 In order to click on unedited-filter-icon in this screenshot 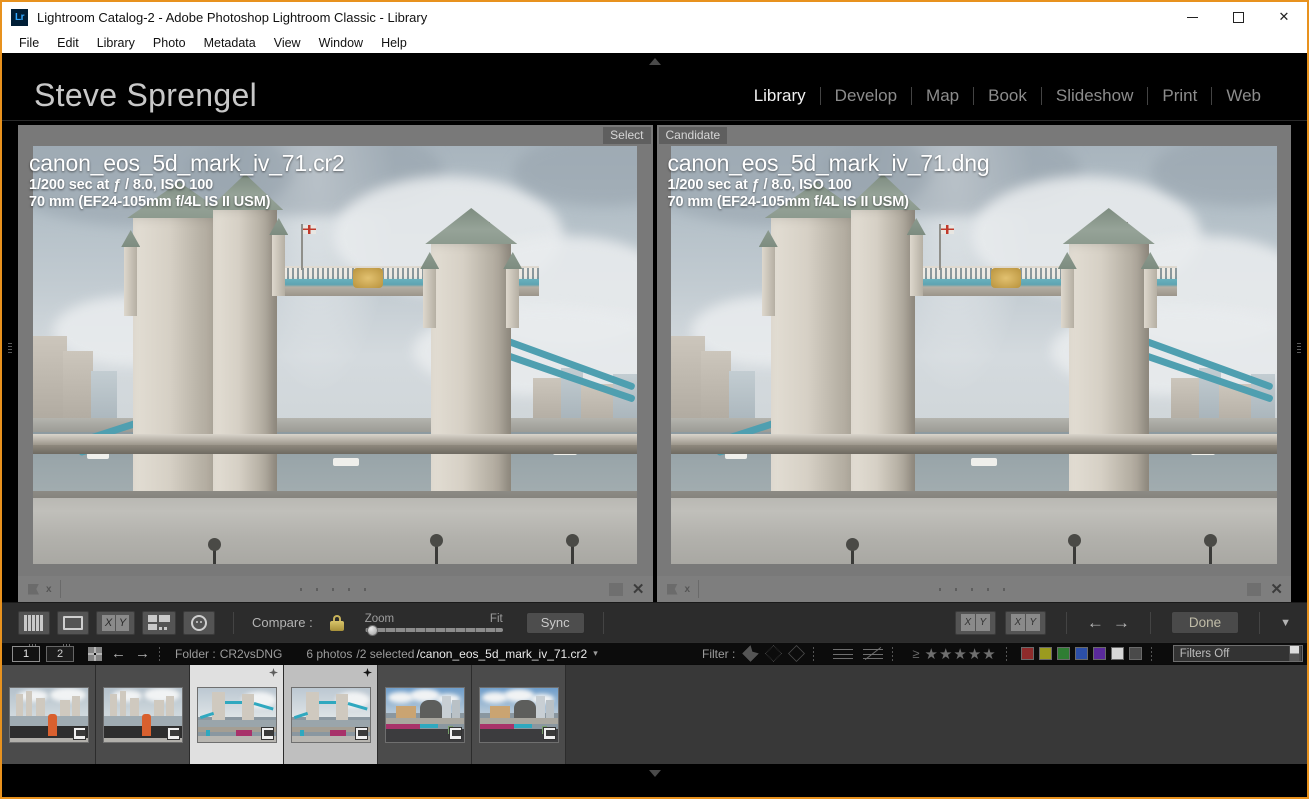, I will do `click(873, 653)`.